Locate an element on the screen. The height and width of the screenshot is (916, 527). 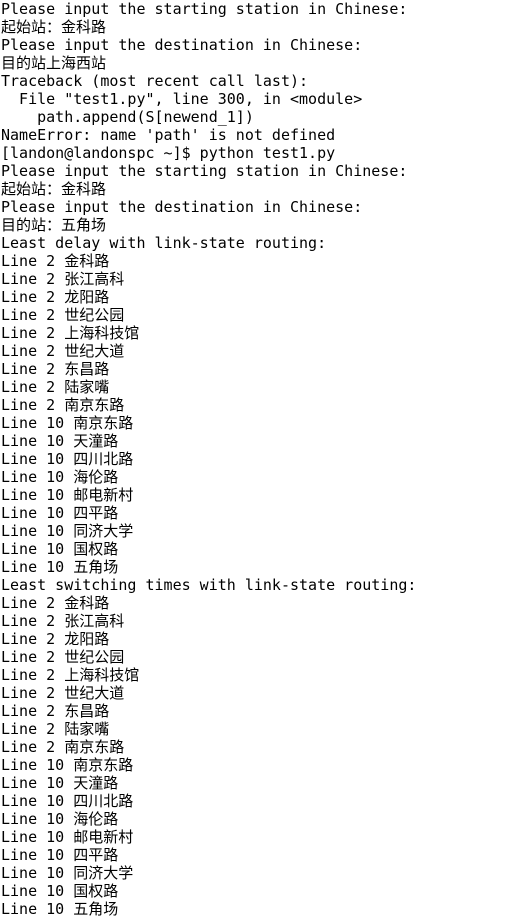
terminal-line: 目的站：五角场 is located at coordinates (54, 225).